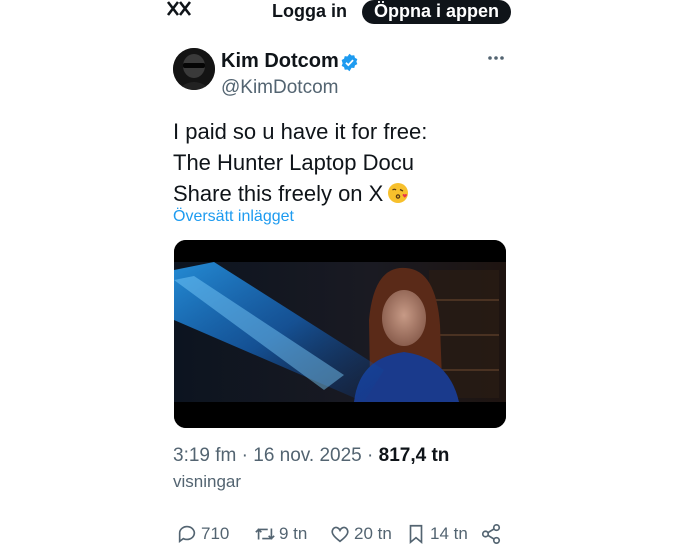  I want to click on view-count: 817,4 tn, so click(414, 455).